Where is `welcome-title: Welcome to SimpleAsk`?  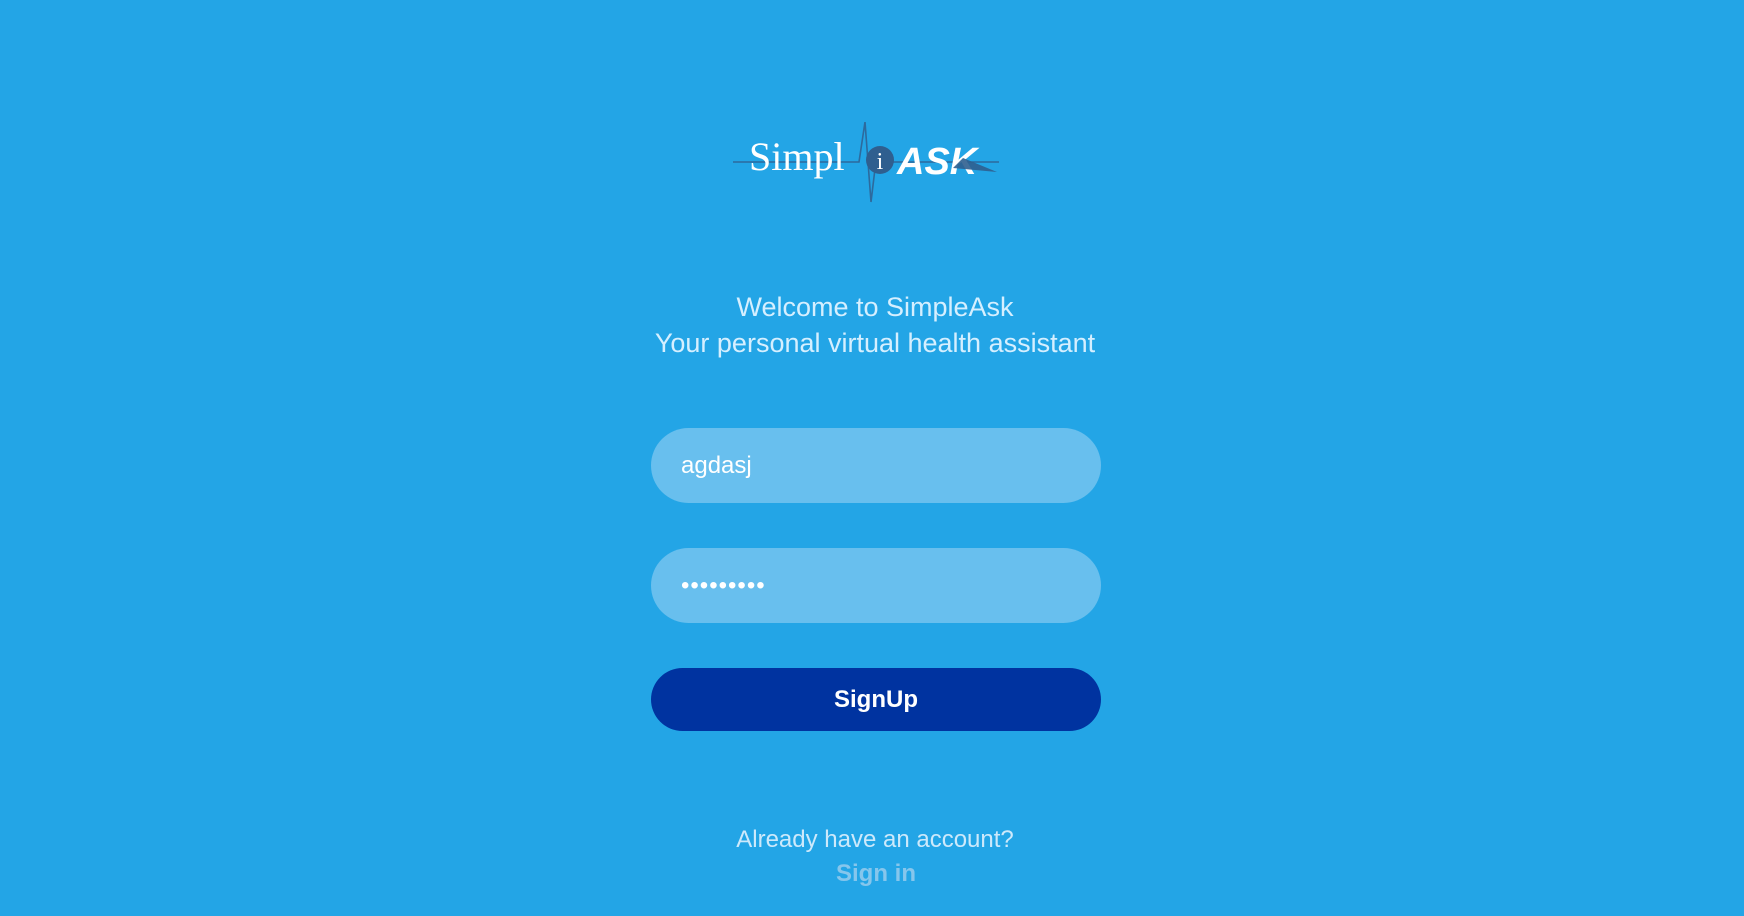
welcome-title: Welcome to SimpleAsk is located at coordinates (875, 307).